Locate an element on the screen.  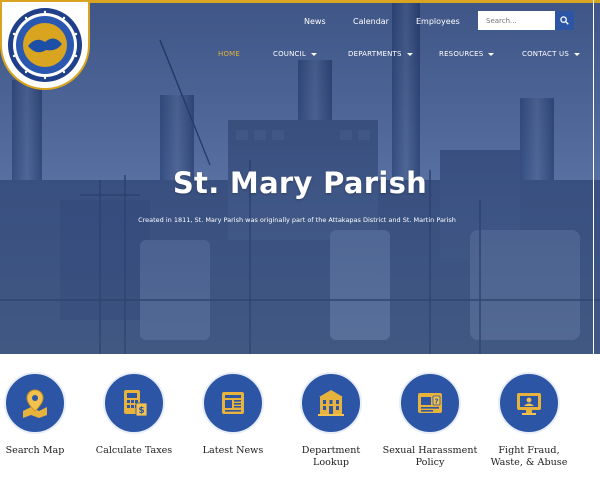
quick-link-latest-news: Latest News is located at coordinates (233, 414).